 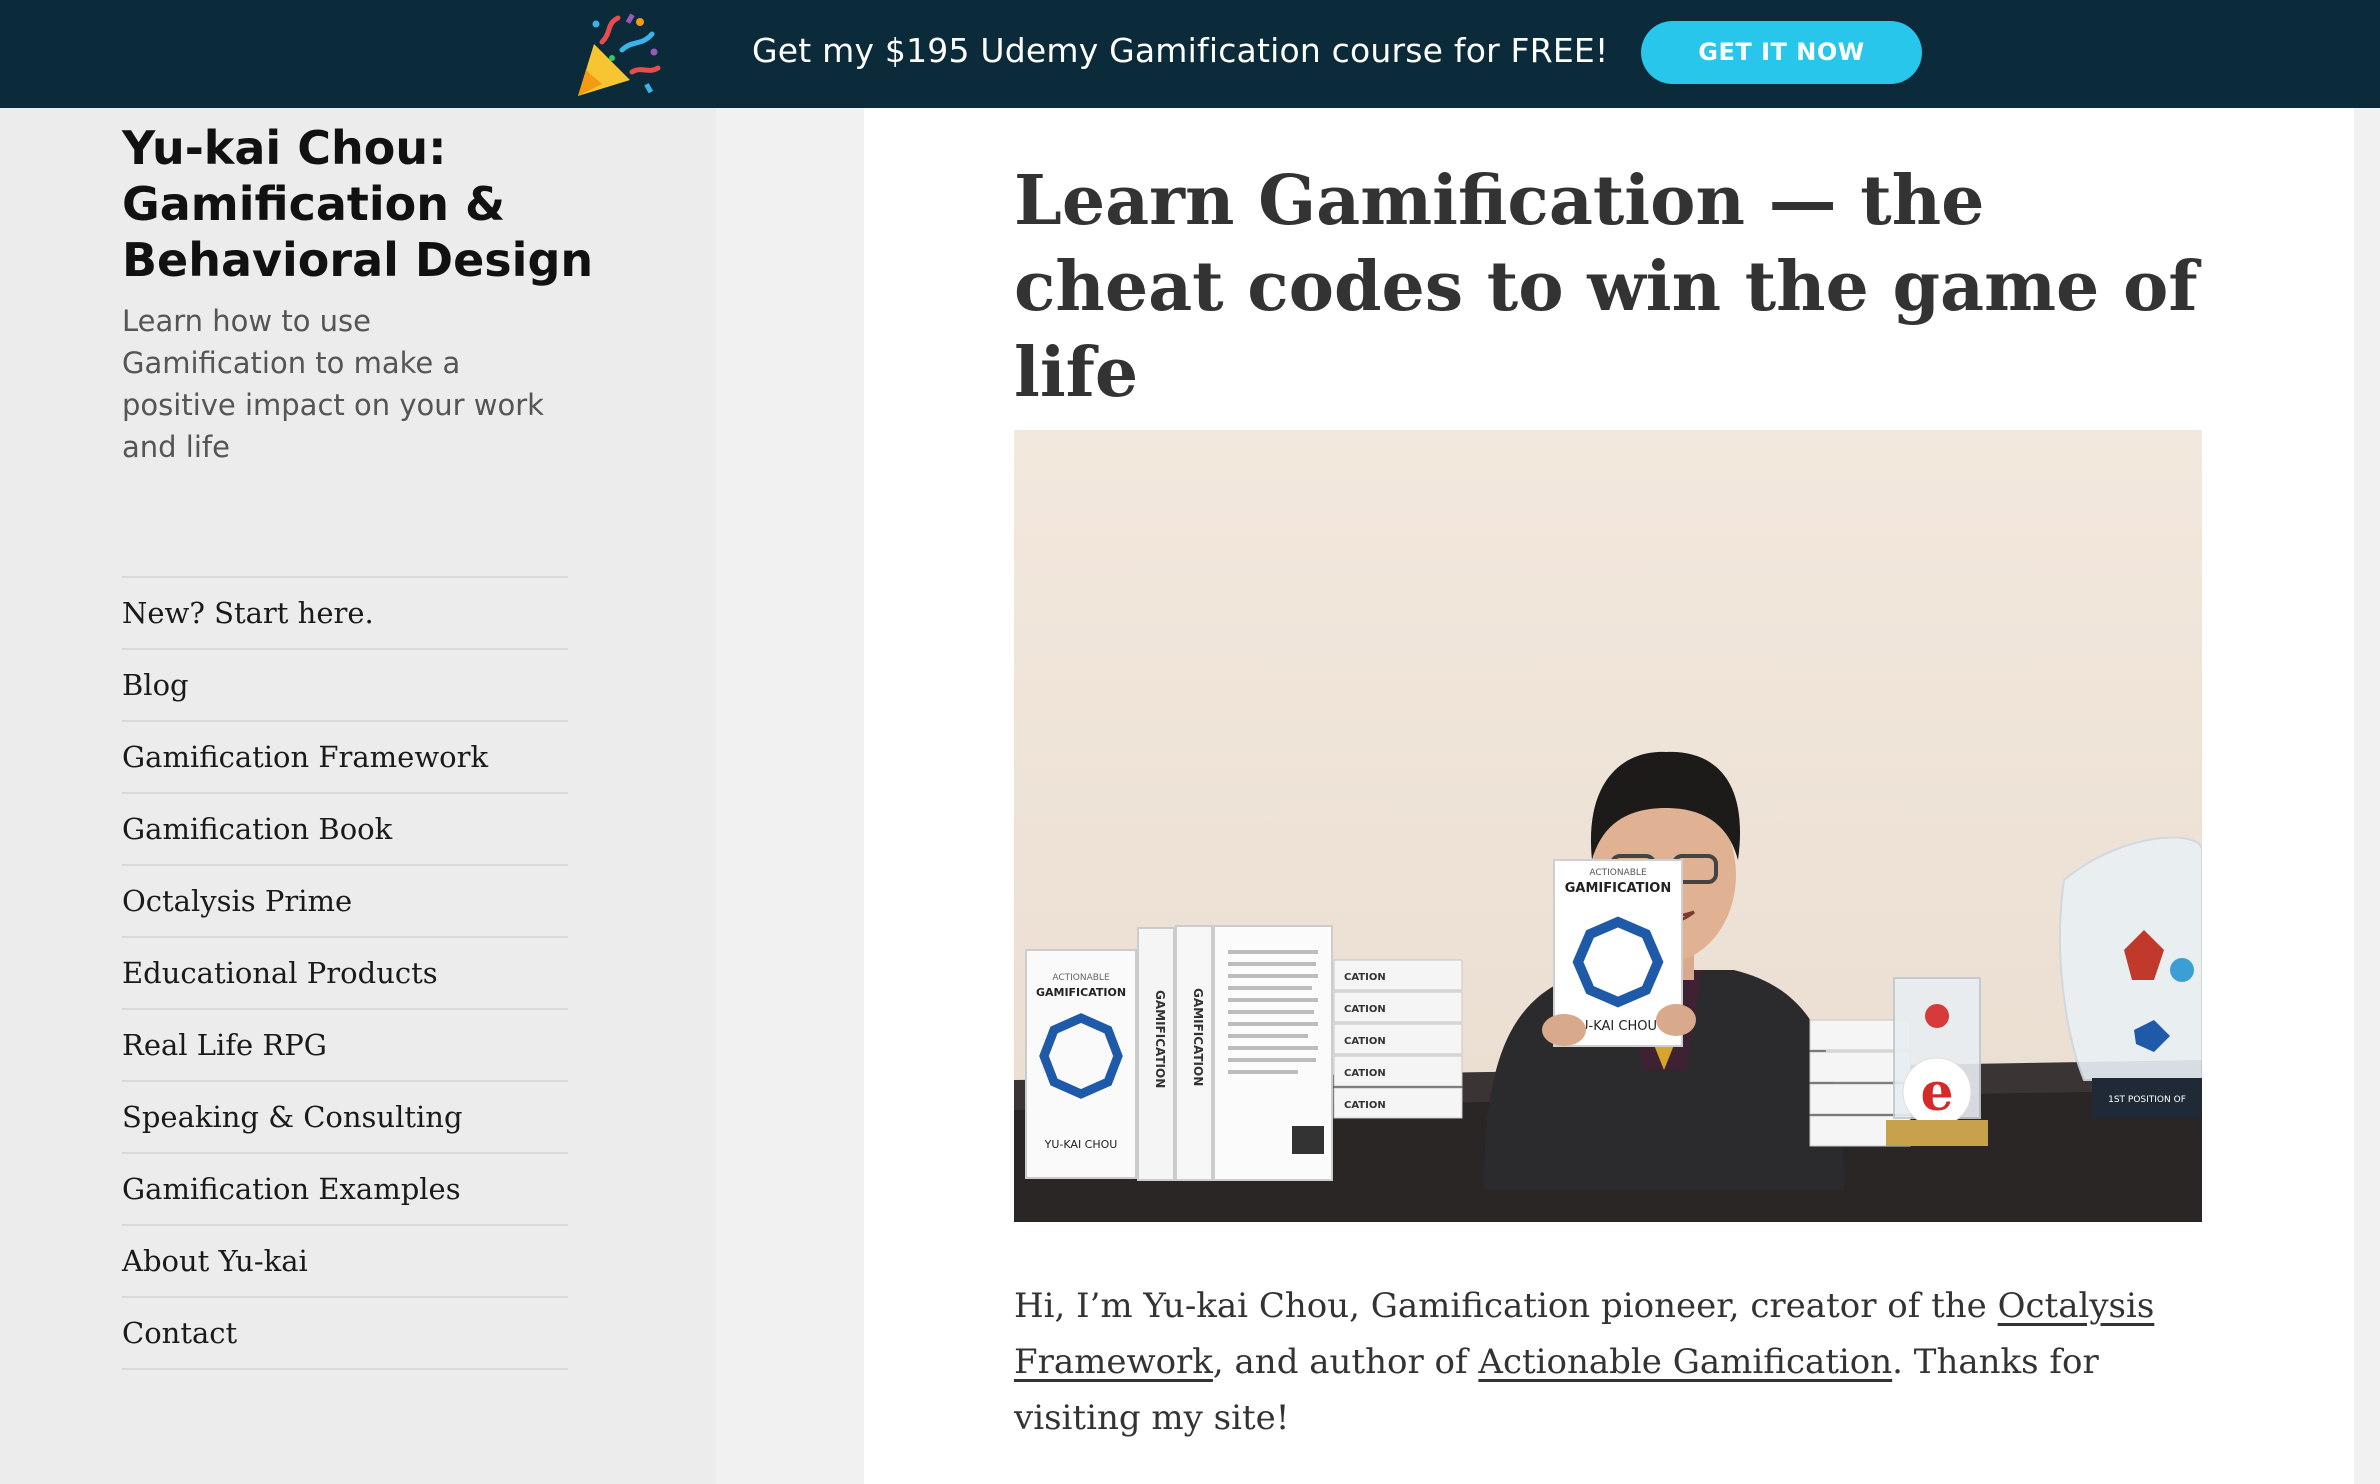 What do you see at coordinates (1936, 1092) in the screenshot?
I see `svg-text: e` at bounding box center [1936, 1092].